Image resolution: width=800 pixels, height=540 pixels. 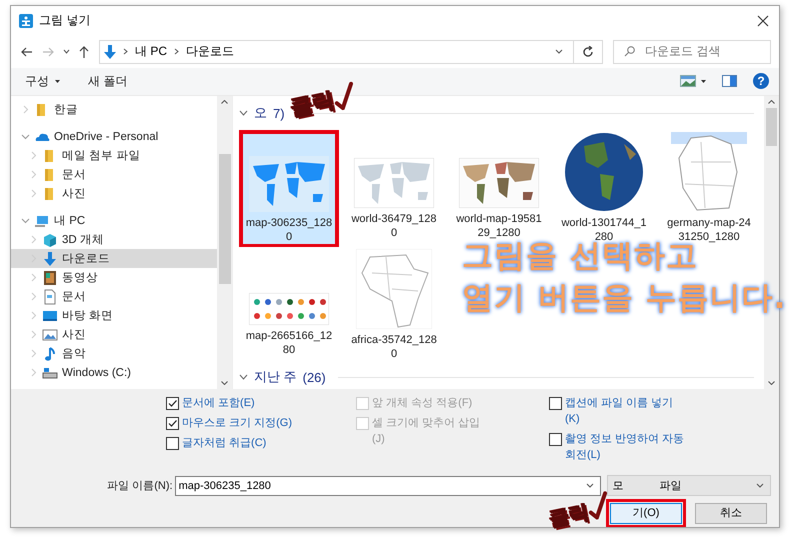 What do you see at coordinates (114, 258) in the screenshot?
I see `sidebar-item: 다운로드` at bounding box center [114, 258].